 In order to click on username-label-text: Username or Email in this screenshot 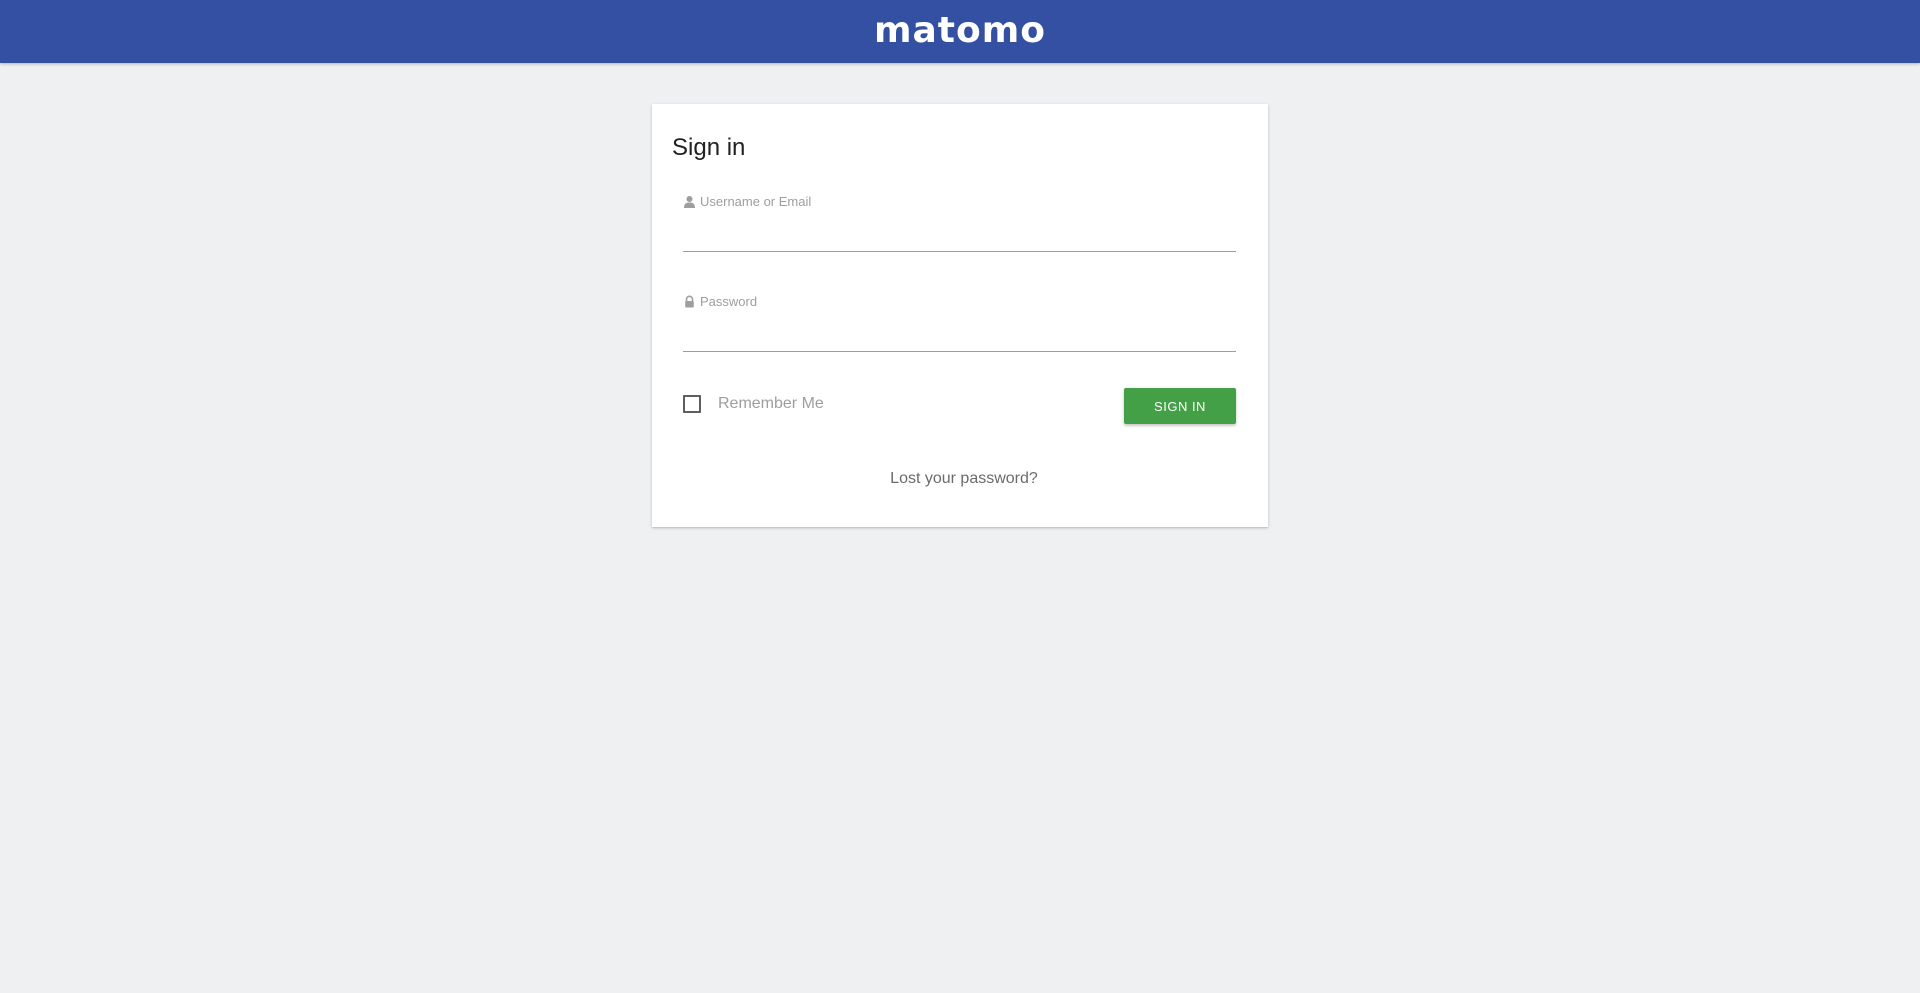, I will do `click(756, 201)`.